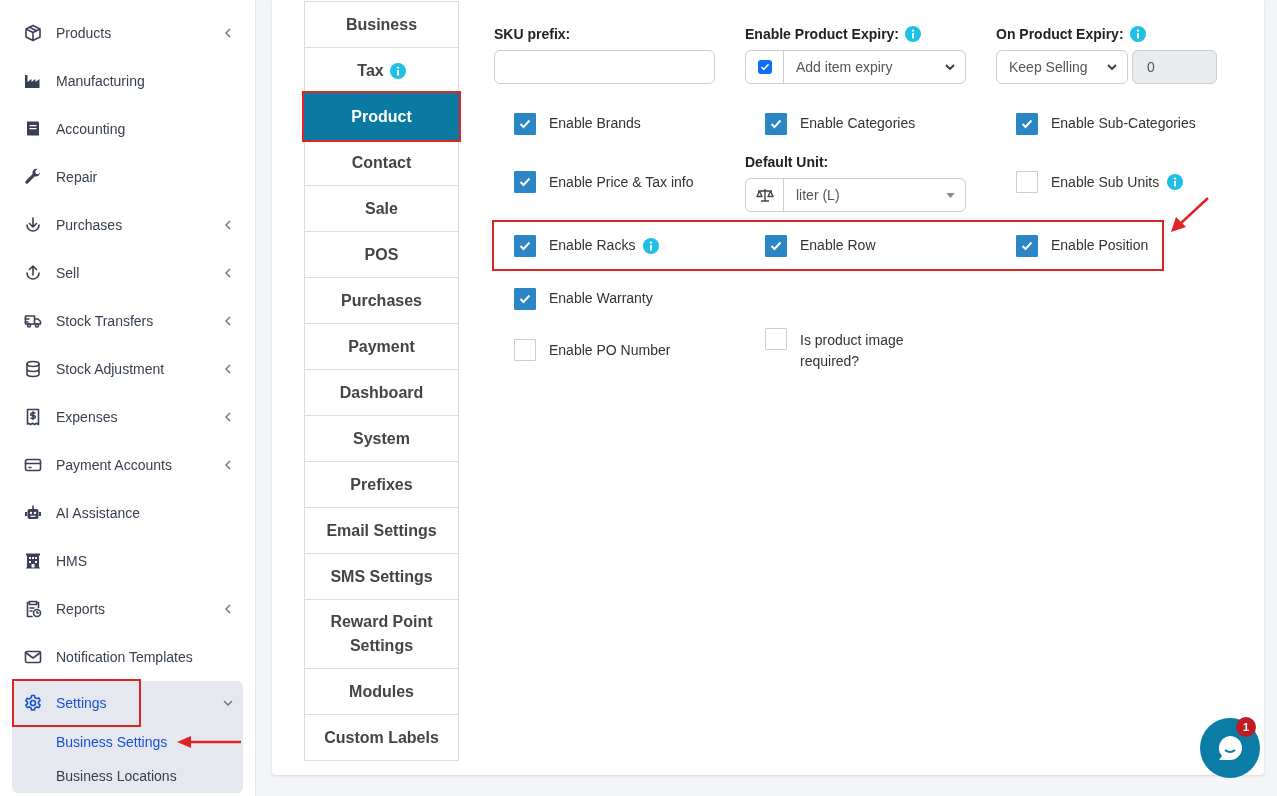 The width and height of the screenshot is (1277, 796). What do you see at coordinates (381, 691) in the screenshot?
I see `settings-tab: Modules` at bounding box center [381, 691].